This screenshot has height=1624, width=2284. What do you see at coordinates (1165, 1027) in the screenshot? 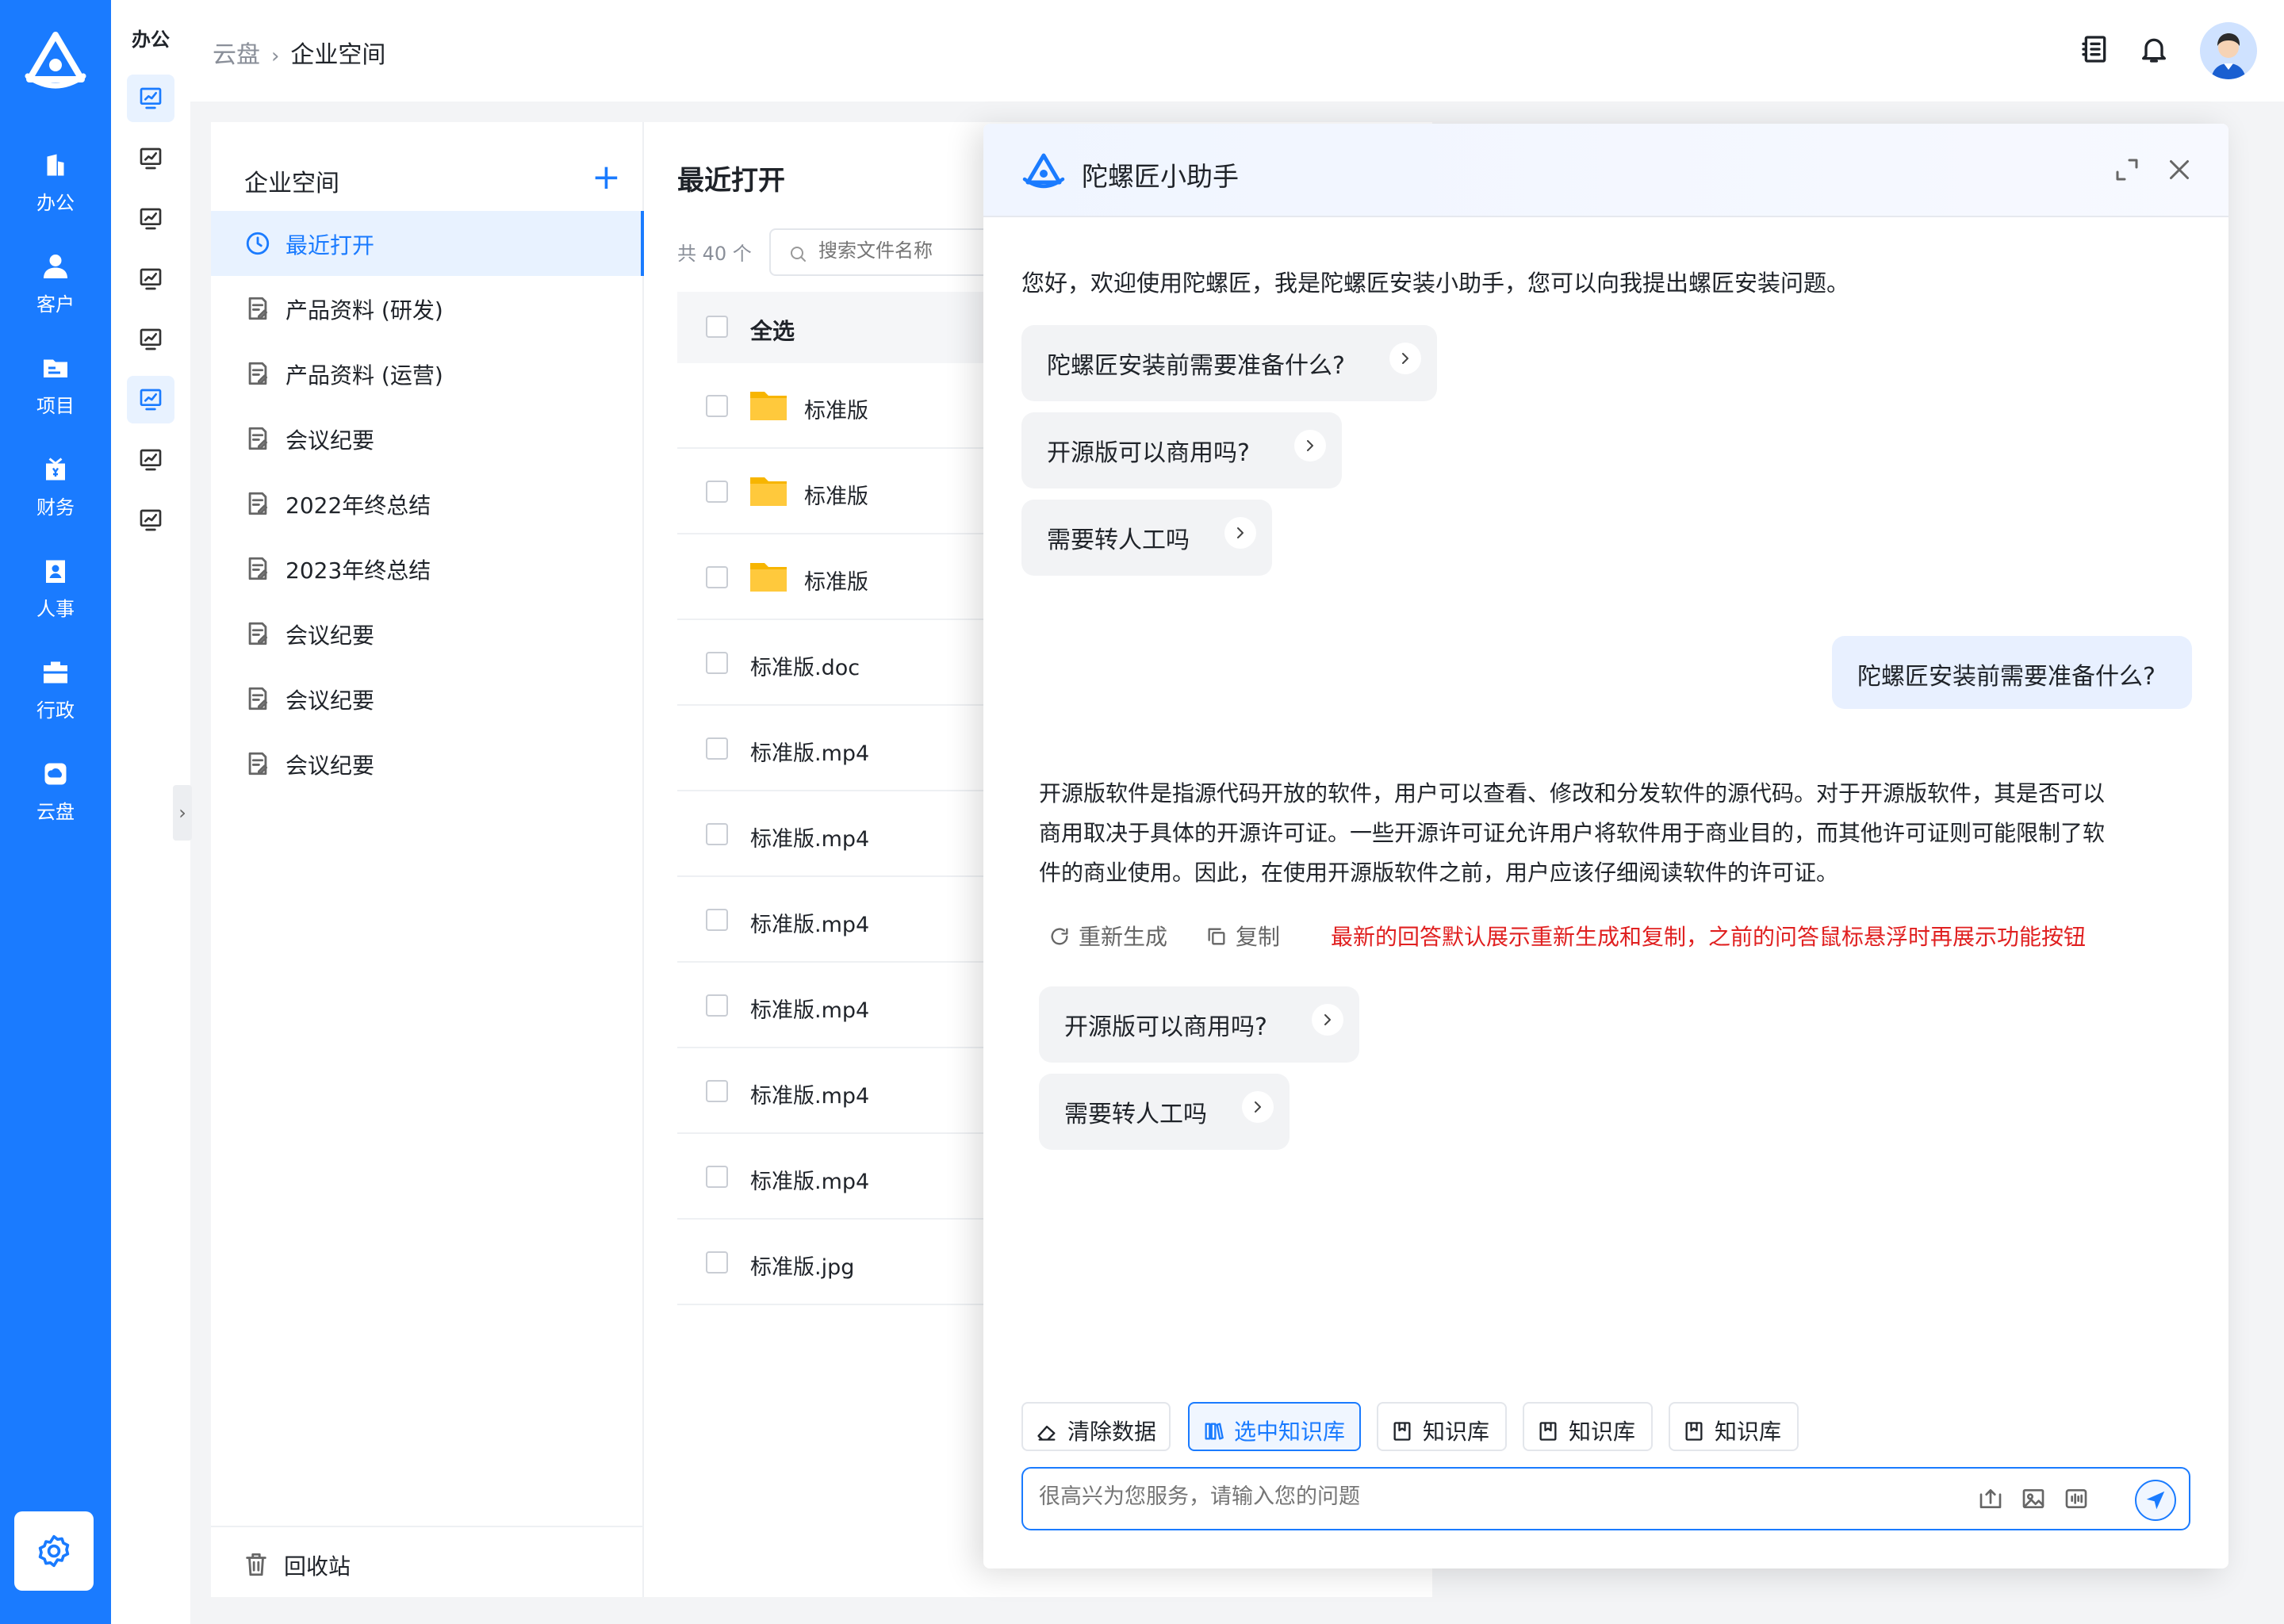
I see `followup-label: 开源版可以商用吗?` at bounding box center [1165, 1027].